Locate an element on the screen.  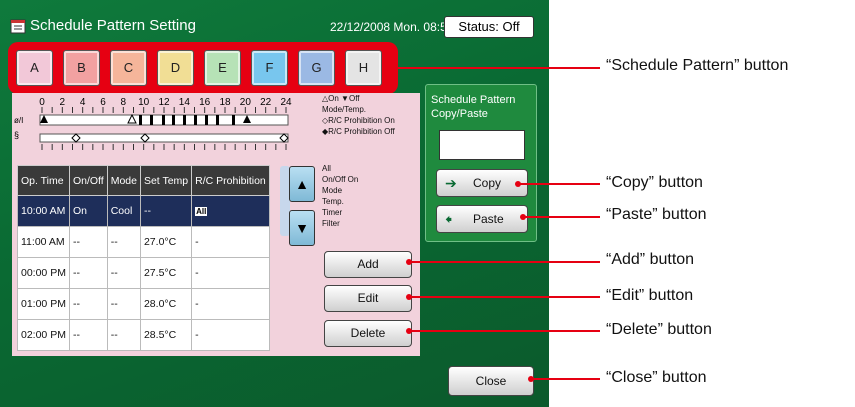
pattern-tab-a: A is located at coordinates (34, 68).